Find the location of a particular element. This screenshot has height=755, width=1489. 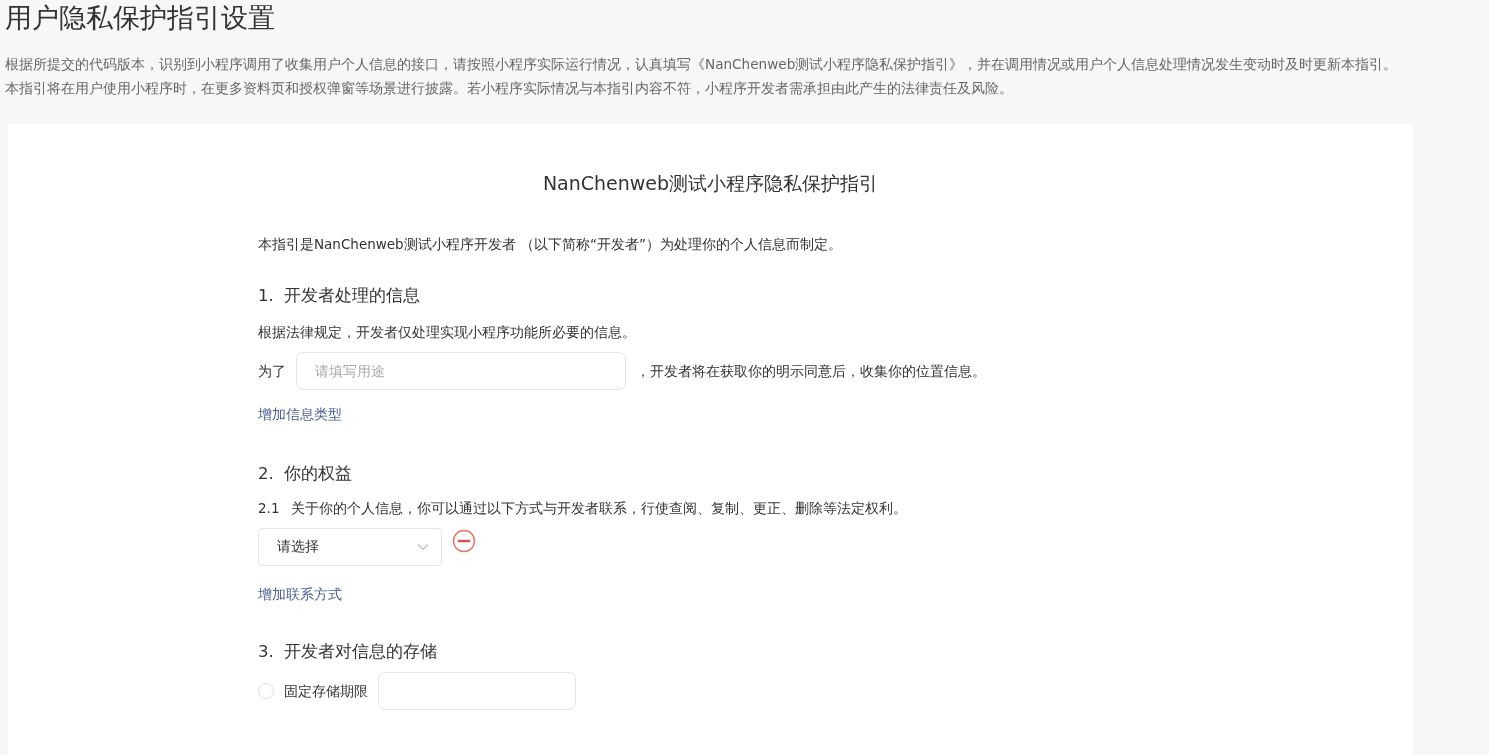

page-title: 用户隐私保护指引设置 is located at coordinates (140, 18).